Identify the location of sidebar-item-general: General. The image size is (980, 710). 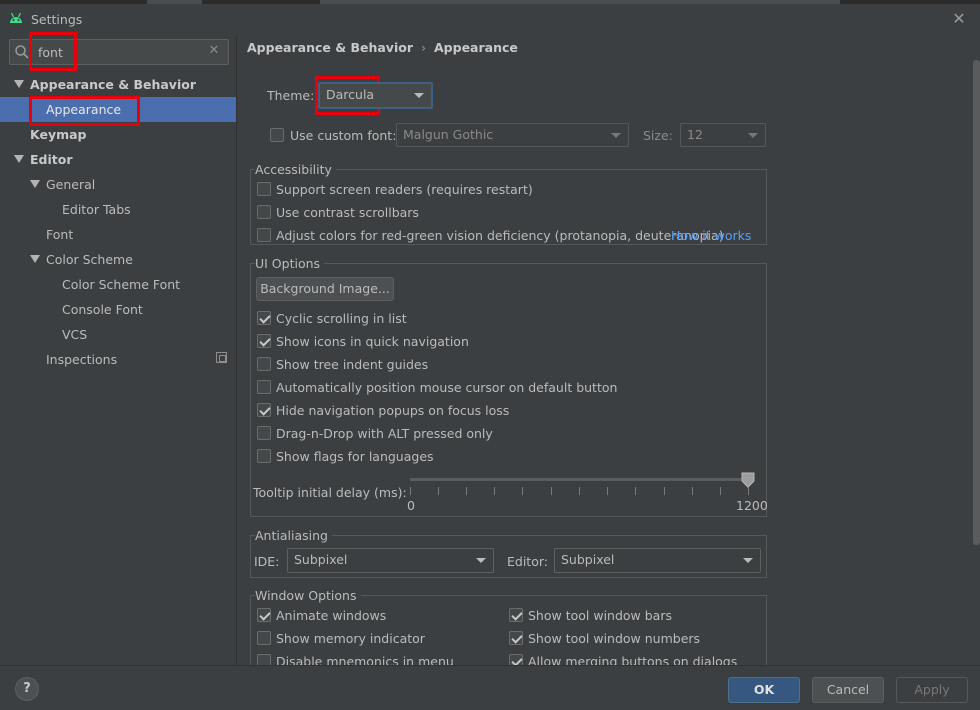
(62, 184).